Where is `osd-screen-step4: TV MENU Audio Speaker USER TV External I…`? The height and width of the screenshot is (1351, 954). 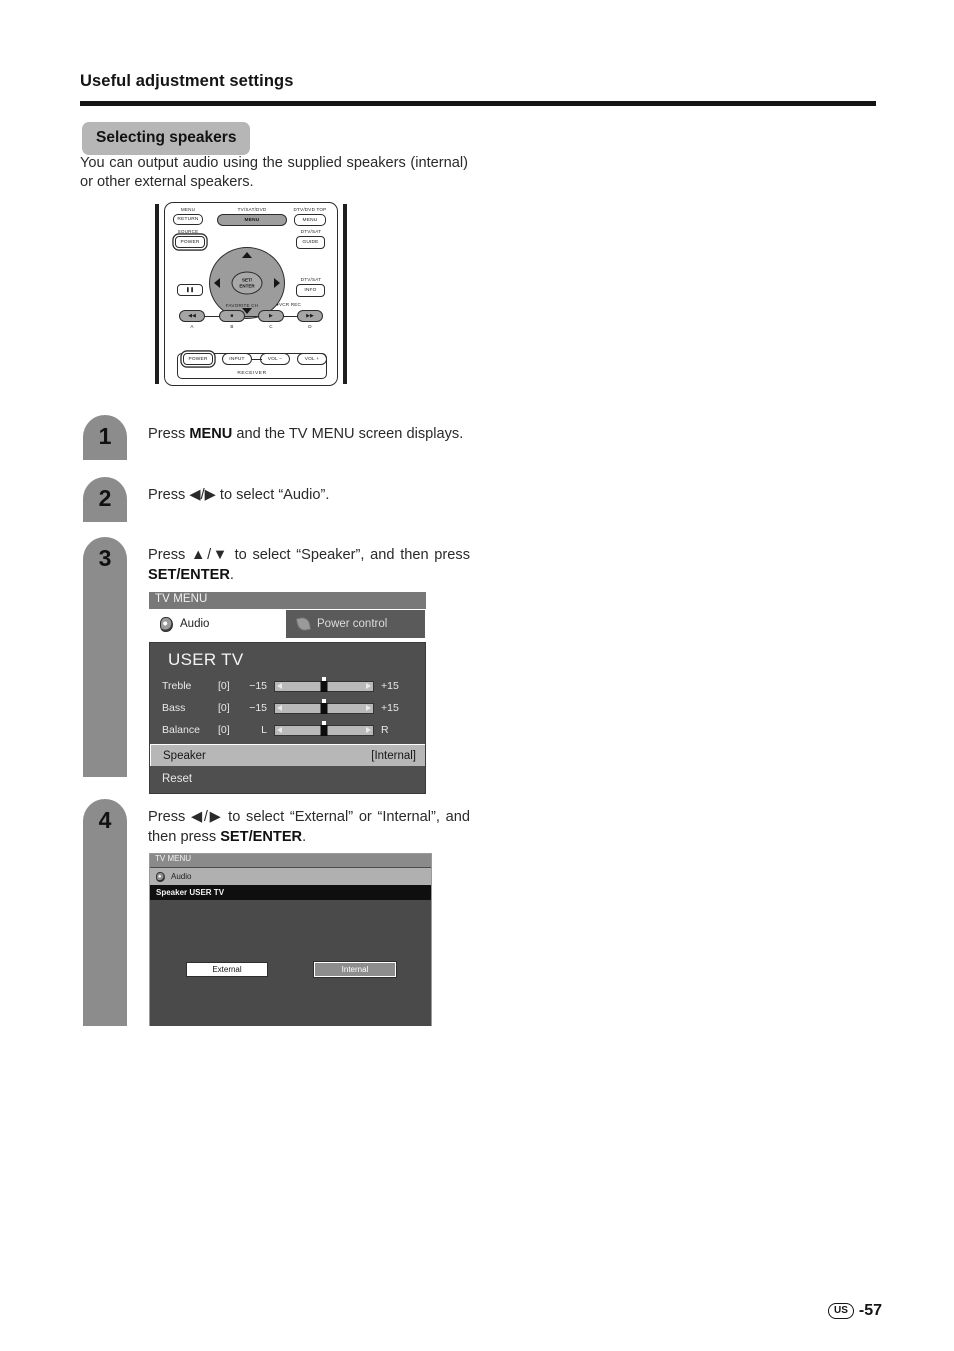
osd-screen-step4: TV MENU Audio Speaker USER TV External I… is located at coordinates (290, 939).